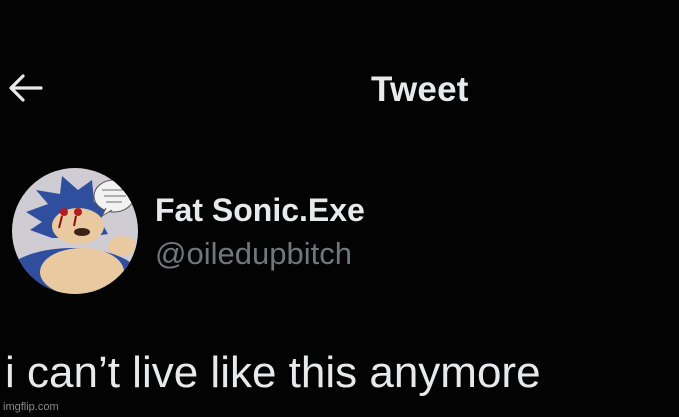 The height and width of the screenshot is (417, 679). I want to click on back-button, so click(25, 88).